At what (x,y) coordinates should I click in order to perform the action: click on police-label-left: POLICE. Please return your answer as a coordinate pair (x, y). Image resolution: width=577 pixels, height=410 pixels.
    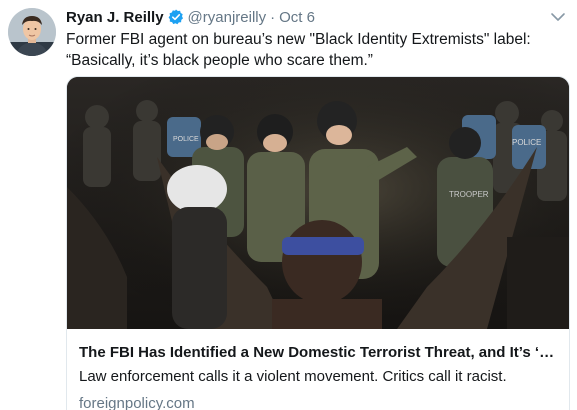
    Looking at the image, I should click on (186, 139).